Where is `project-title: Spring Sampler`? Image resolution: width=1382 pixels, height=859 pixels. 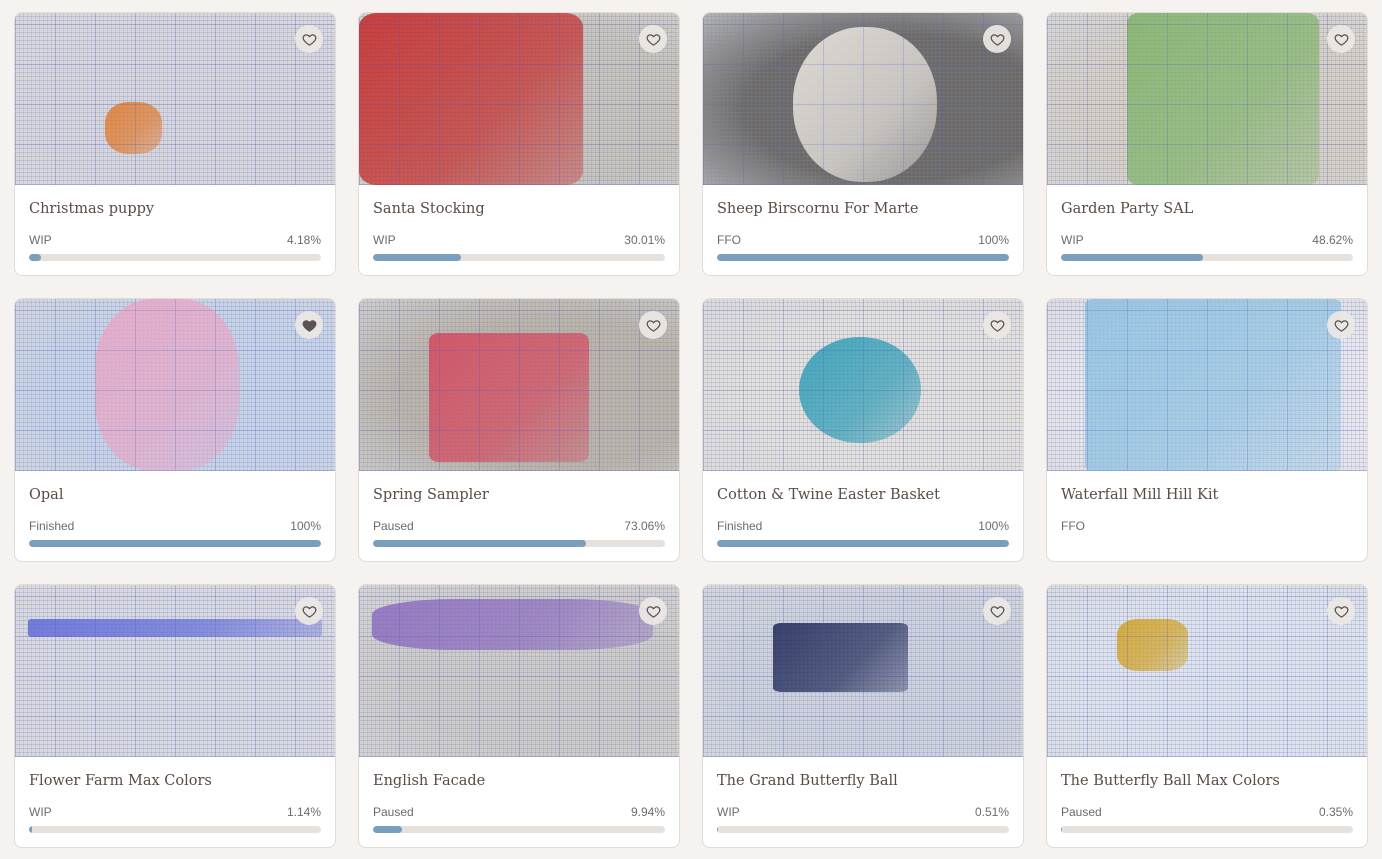 project-title: Spring Sampler is located at coordinates (431, 495).